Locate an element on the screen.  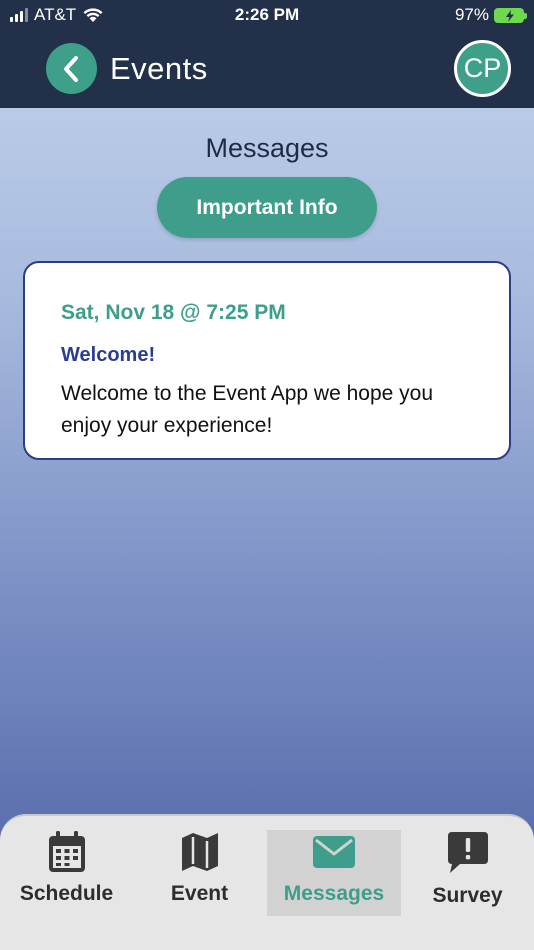
envelope-icon is located at coordinates (334, 852).